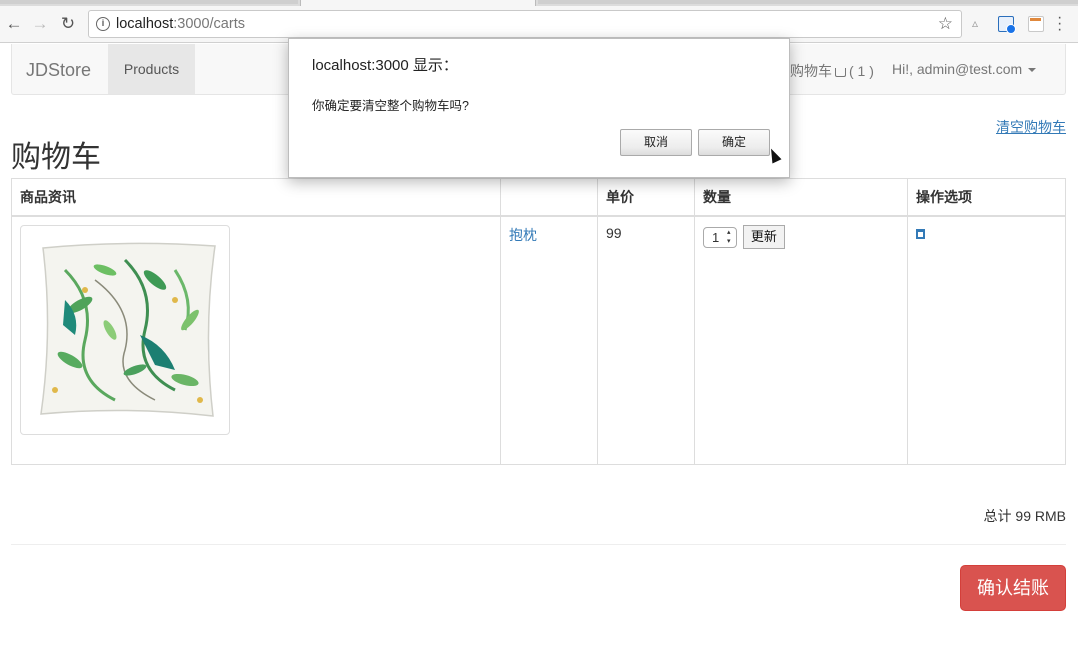 The width and height of the screenshot is (1078, 658). Describe the element at coordinates (840, 72) in the screenshot. I see `shopping-cart-icon` at that location.